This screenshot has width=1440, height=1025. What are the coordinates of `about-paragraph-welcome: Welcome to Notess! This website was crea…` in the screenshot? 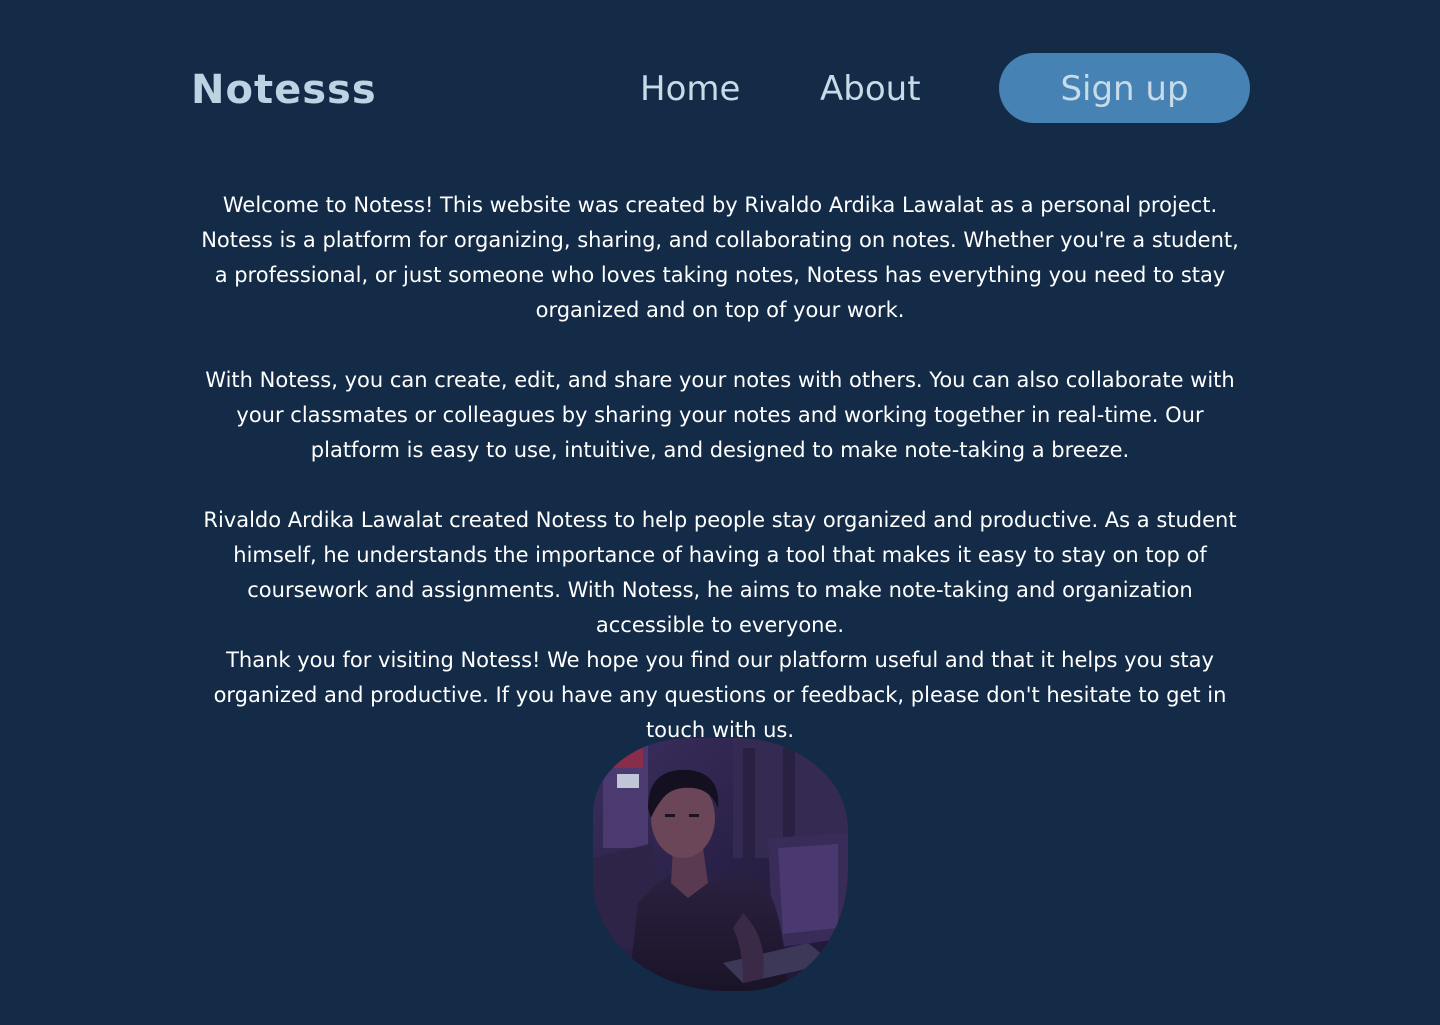 It's located at (720, 257).